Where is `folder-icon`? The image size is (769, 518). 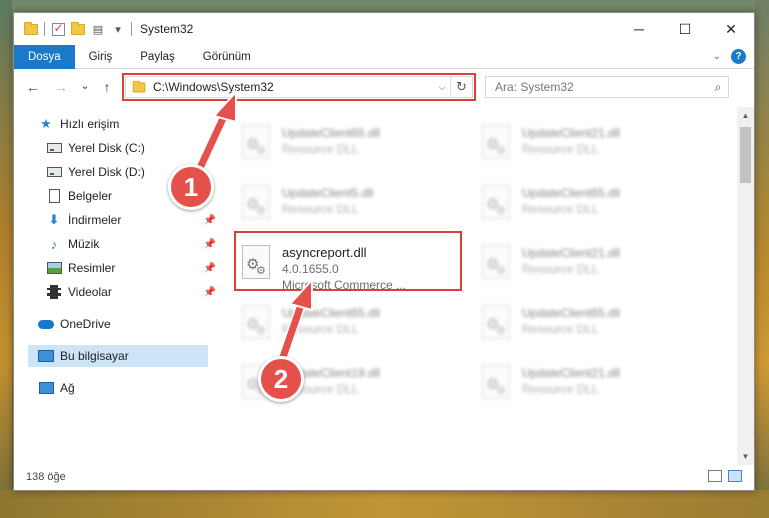
folder-icon is located at coordinates (136, 86).